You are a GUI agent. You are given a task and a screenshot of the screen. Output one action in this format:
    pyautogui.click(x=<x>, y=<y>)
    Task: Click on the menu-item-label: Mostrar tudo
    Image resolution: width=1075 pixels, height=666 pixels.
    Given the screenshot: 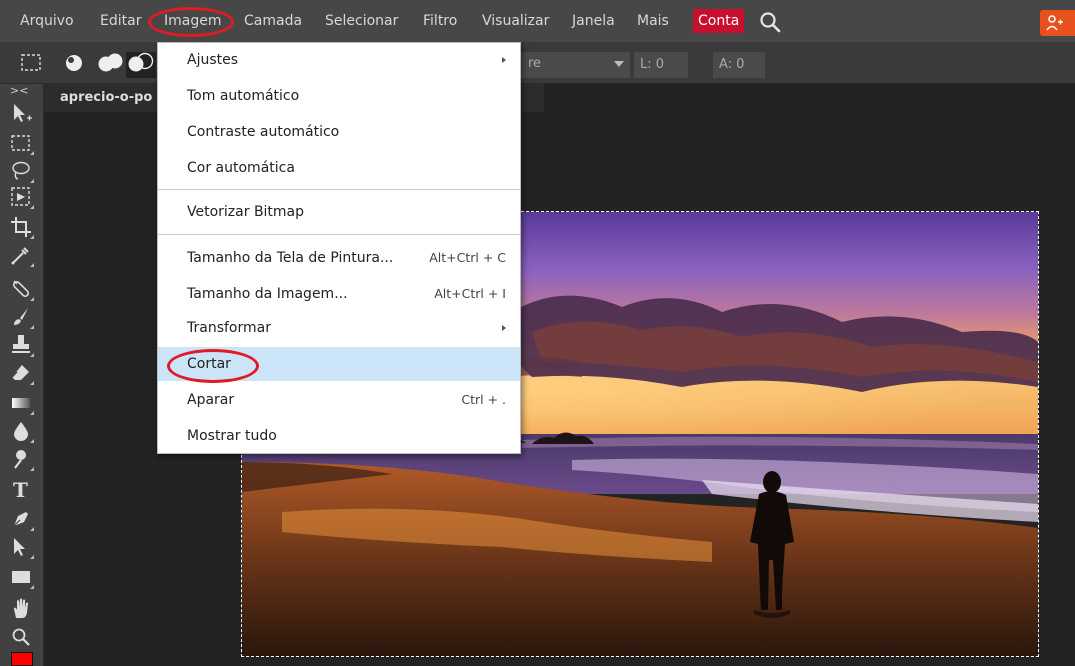 What is the action you would take?
    pyautogui.click(x=232, y=436)
    